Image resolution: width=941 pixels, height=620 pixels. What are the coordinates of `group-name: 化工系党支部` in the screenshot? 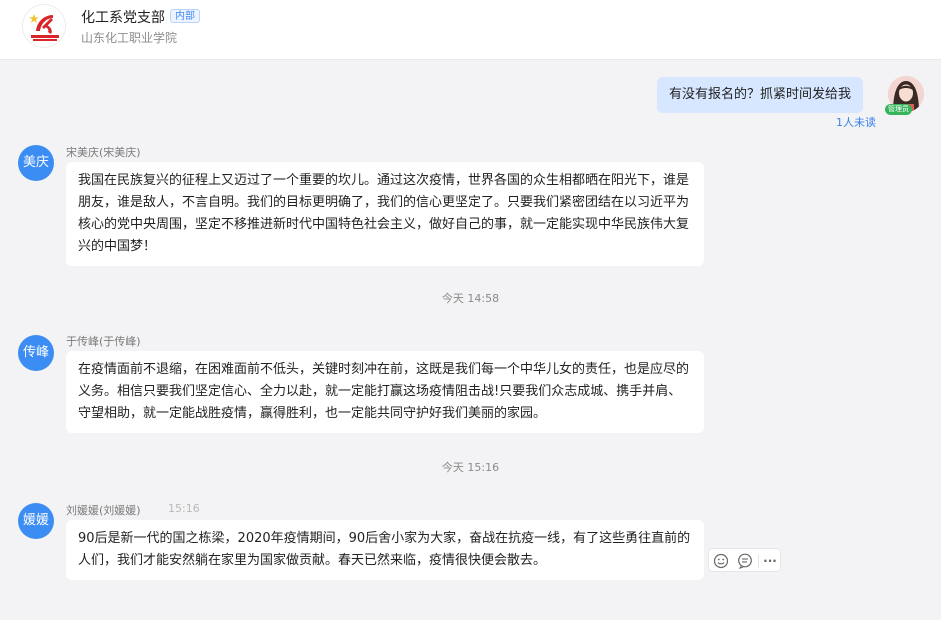 It's located at (123, 17).